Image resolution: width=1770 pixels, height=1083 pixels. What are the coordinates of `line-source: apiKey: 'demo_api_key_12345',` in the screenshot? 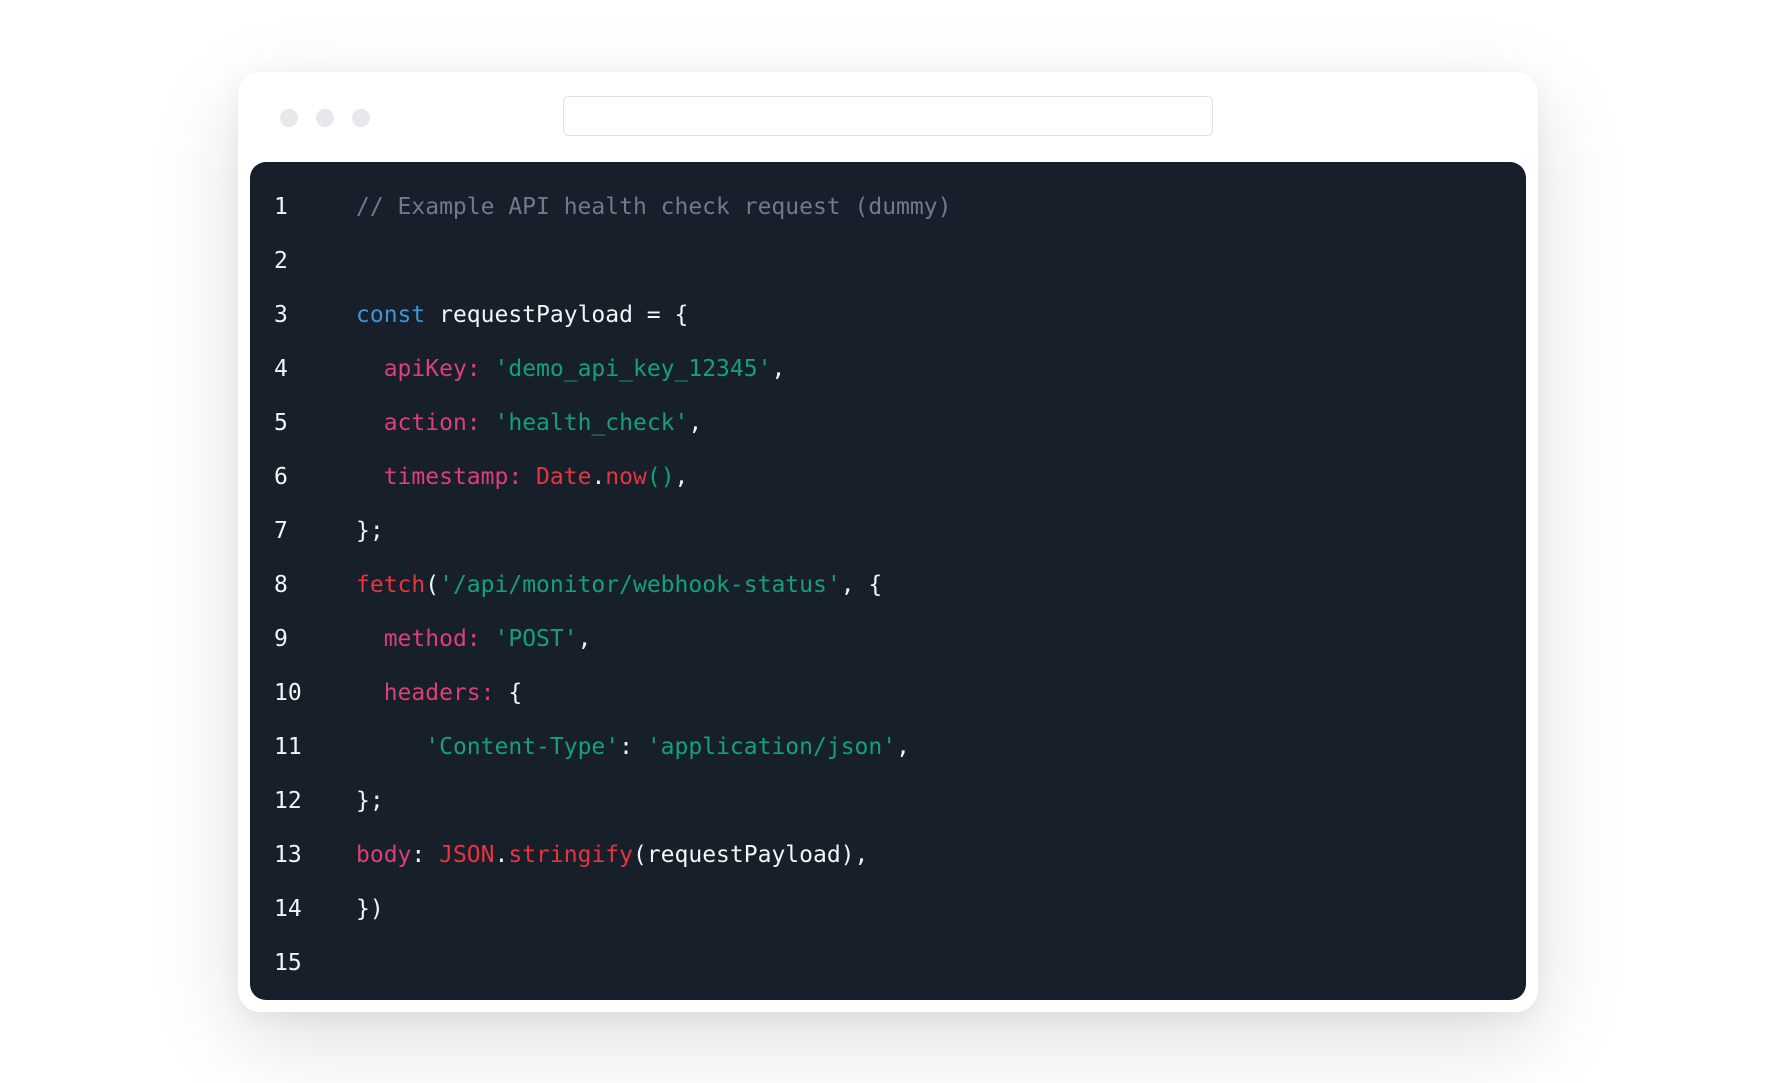 It's located at (571, 369).